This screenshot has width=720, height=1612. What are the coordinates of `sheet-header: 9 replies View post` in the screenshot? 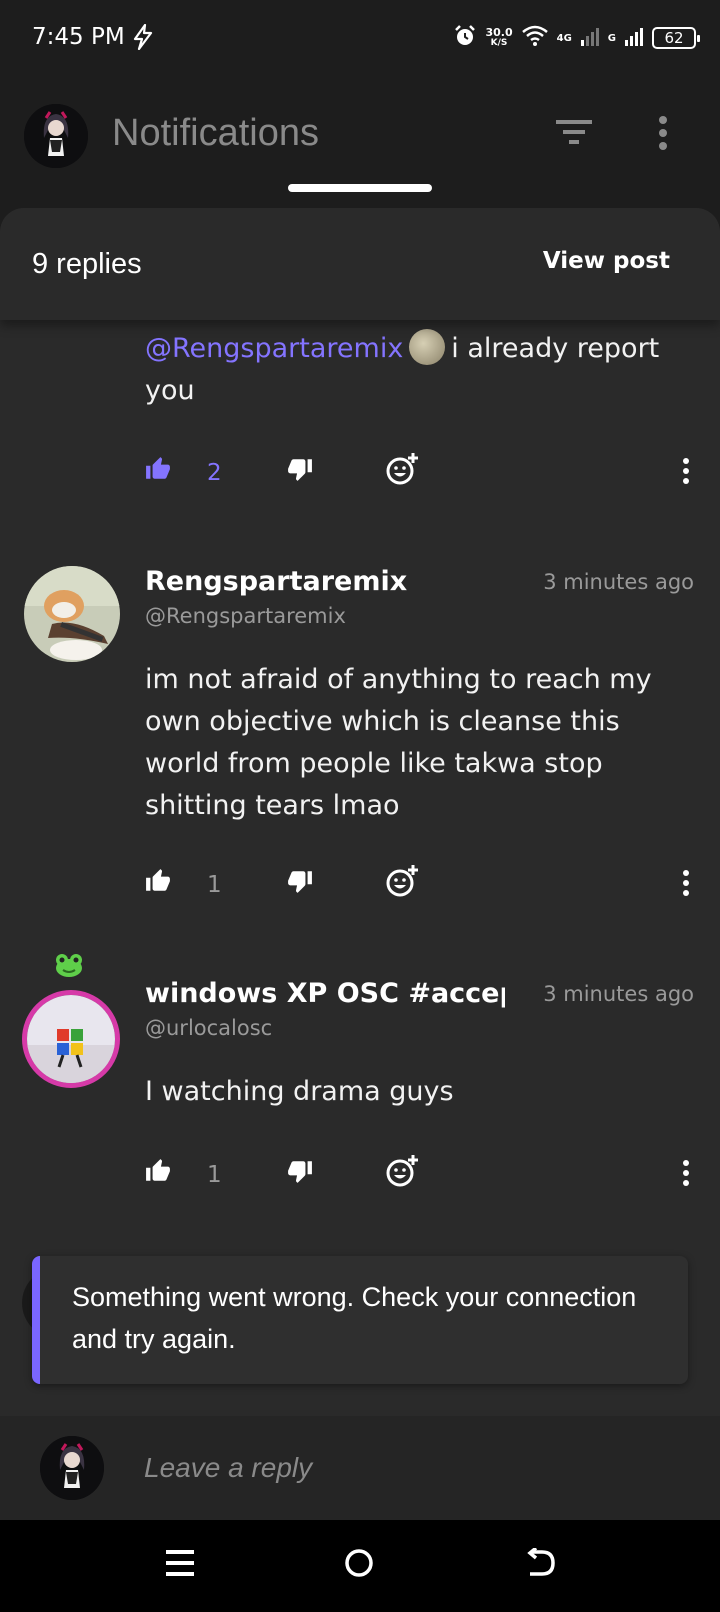 It's located at (360, 264).